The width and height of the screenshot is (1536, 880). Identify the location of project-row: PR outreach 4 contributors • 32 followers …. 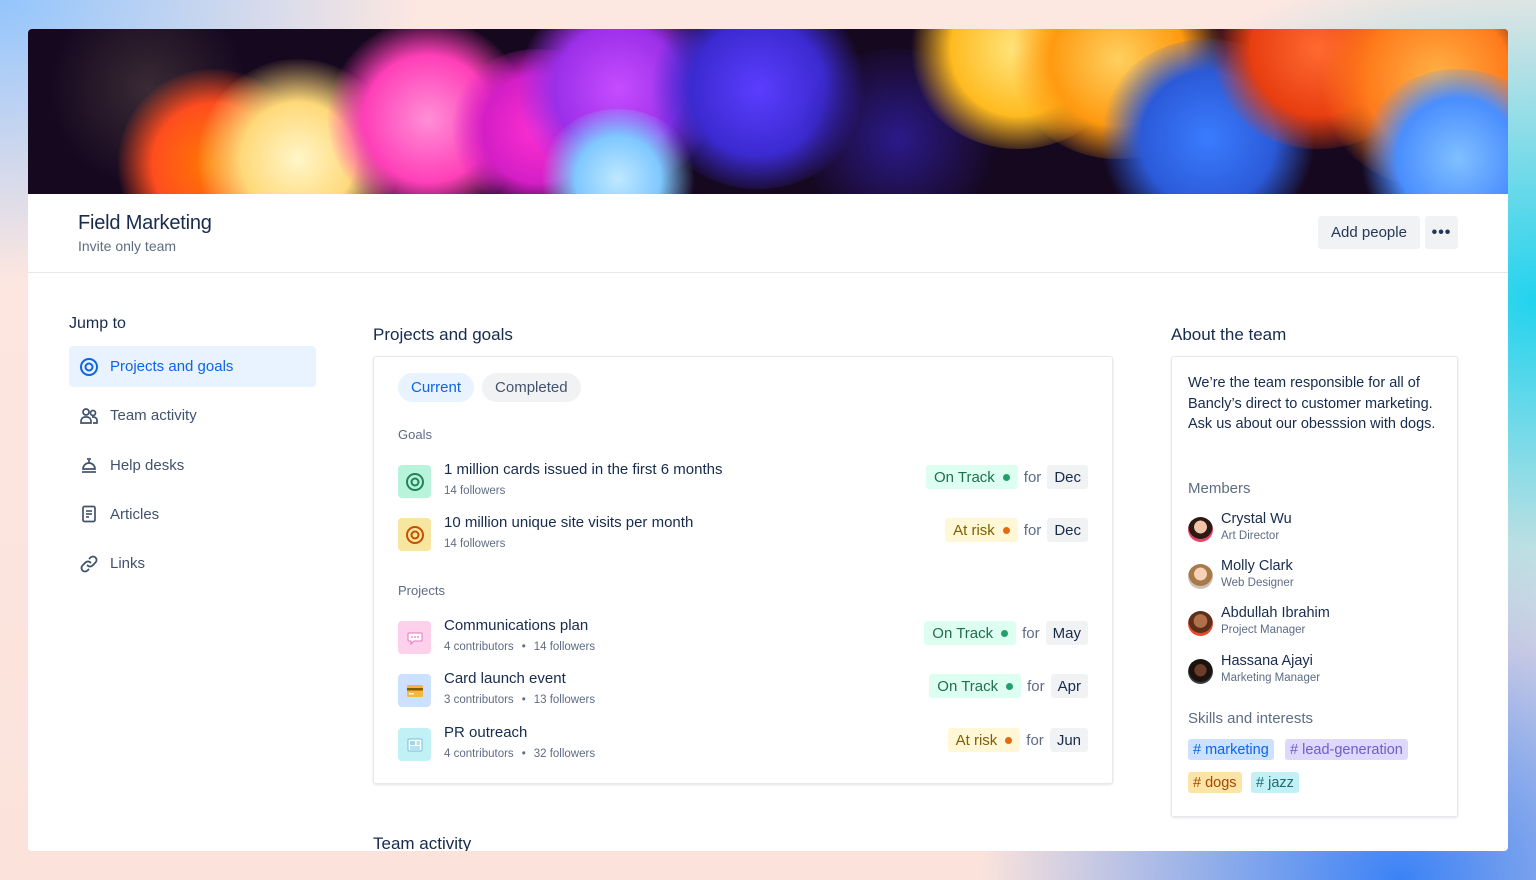
(743, 746).